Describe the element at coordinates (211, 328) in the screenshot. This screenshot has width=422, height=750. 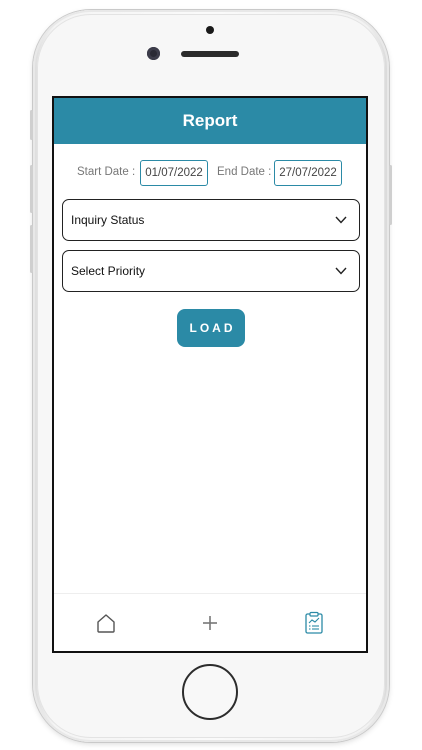
I see `load-button: LOAD` at that location.